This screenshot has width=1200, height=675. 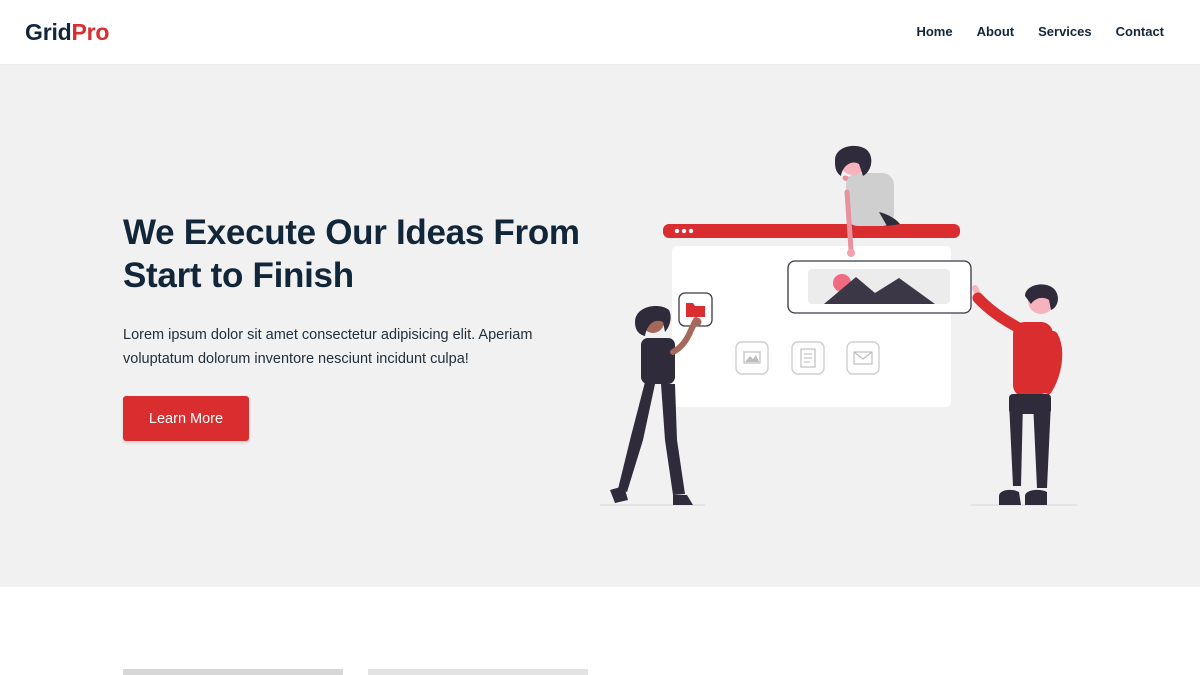 I want to click on logo: GridPro, so click(x=67, y=32).